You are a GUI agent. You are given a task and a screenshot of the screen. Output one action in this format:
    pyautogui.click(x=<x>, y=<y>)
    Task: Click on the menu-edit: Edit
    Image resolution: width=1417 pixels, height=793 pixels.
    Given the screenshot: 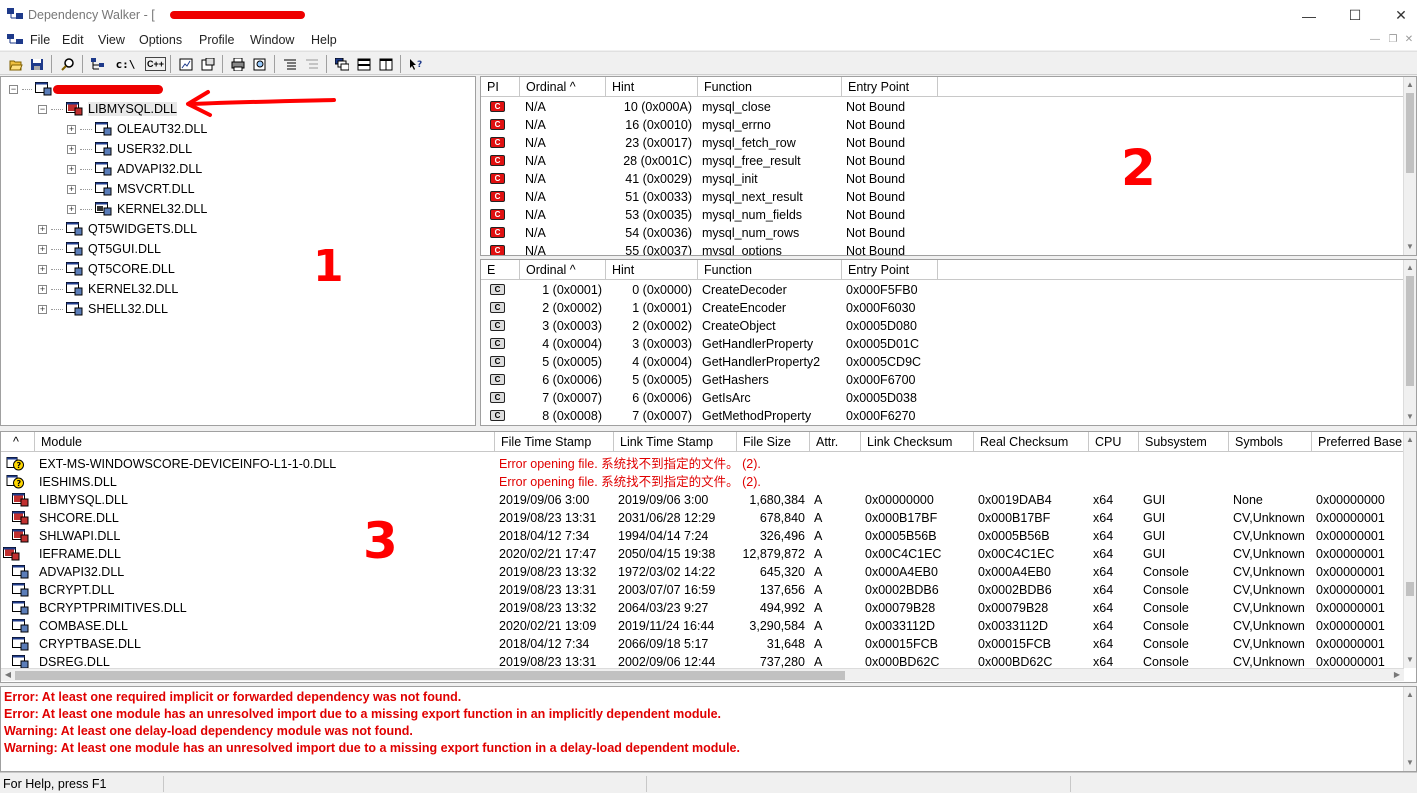 What is the action you would take?
    pyautogui.click(x=73, y=40)
    